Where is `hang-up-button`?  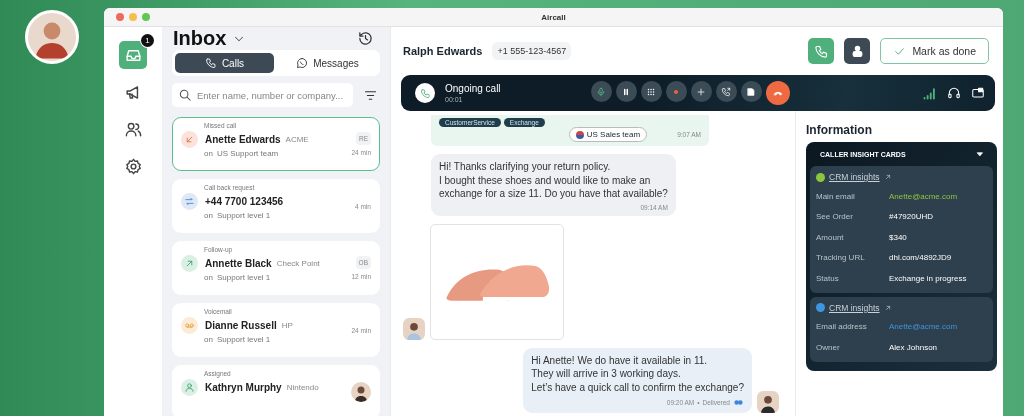 hang-up-button is located at coordinates (777, 93).